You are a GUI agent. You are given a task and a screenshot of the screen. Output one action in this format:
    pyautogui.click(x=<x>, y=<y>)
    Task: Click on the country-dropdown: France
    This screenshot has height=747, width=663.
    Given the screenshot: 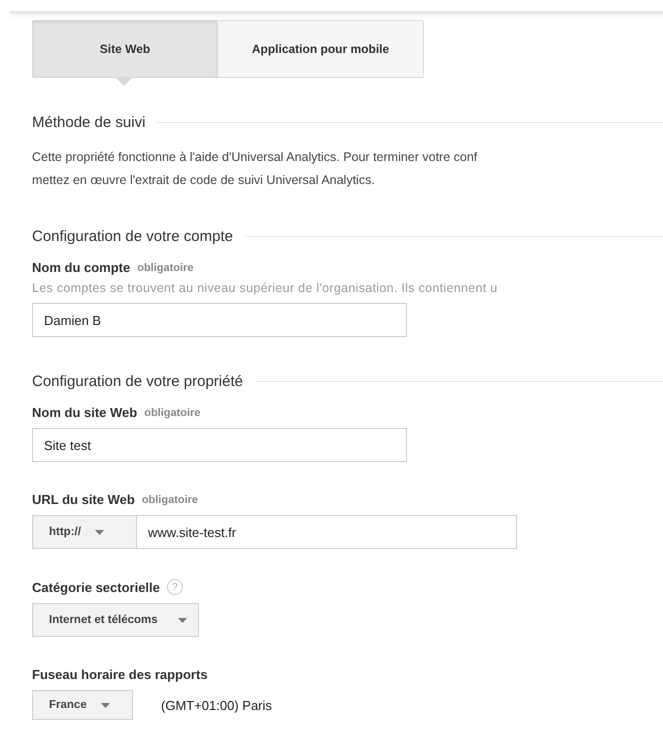 What is the action you would take?
    pyautogui.click(x=82, y=705)
    